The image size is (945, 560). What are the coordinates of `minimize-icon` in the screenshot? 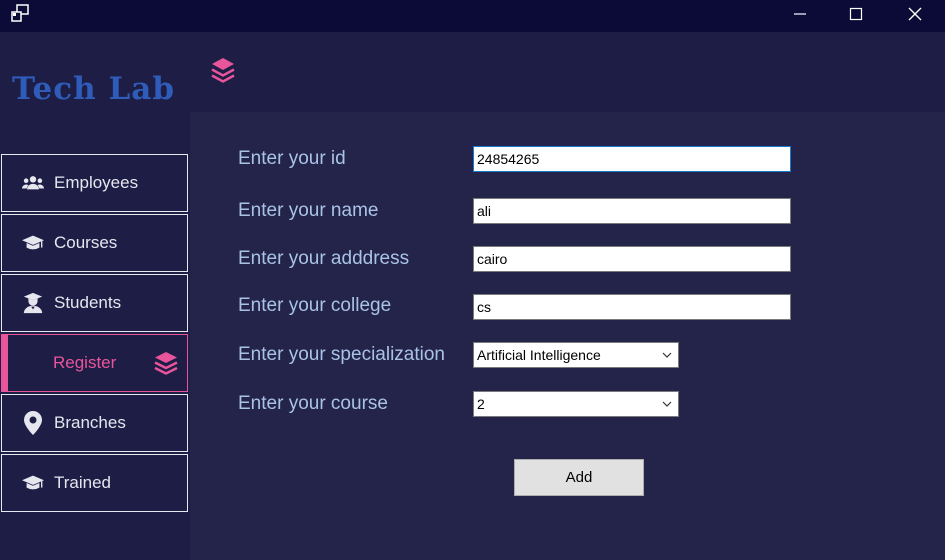 It's located at (800, 14).